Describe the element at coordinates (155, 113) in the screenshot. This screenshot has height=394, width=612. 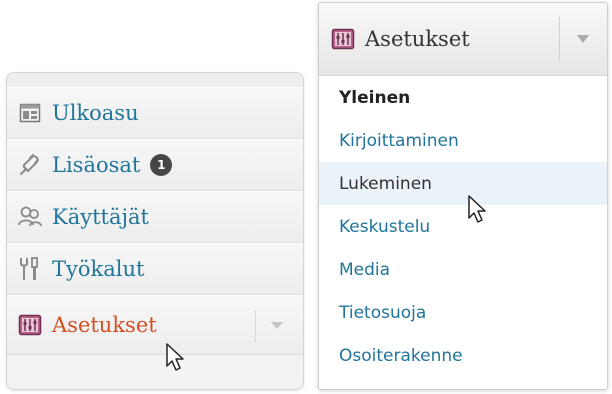
I see `menu-item-ulkoasu: Ulkoasu` at that location.